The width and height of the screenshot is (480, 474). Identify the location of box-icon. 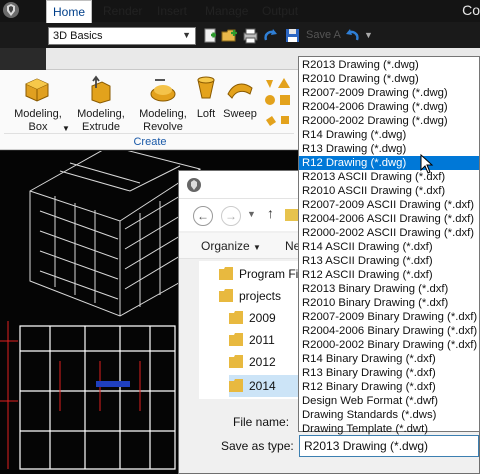
(37, 89).